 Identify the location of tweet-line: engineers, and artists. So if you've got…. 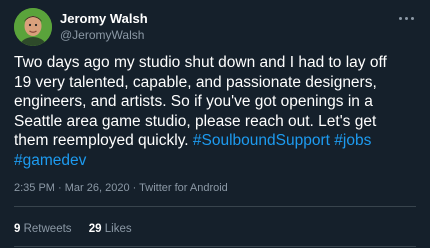
(193, 101).